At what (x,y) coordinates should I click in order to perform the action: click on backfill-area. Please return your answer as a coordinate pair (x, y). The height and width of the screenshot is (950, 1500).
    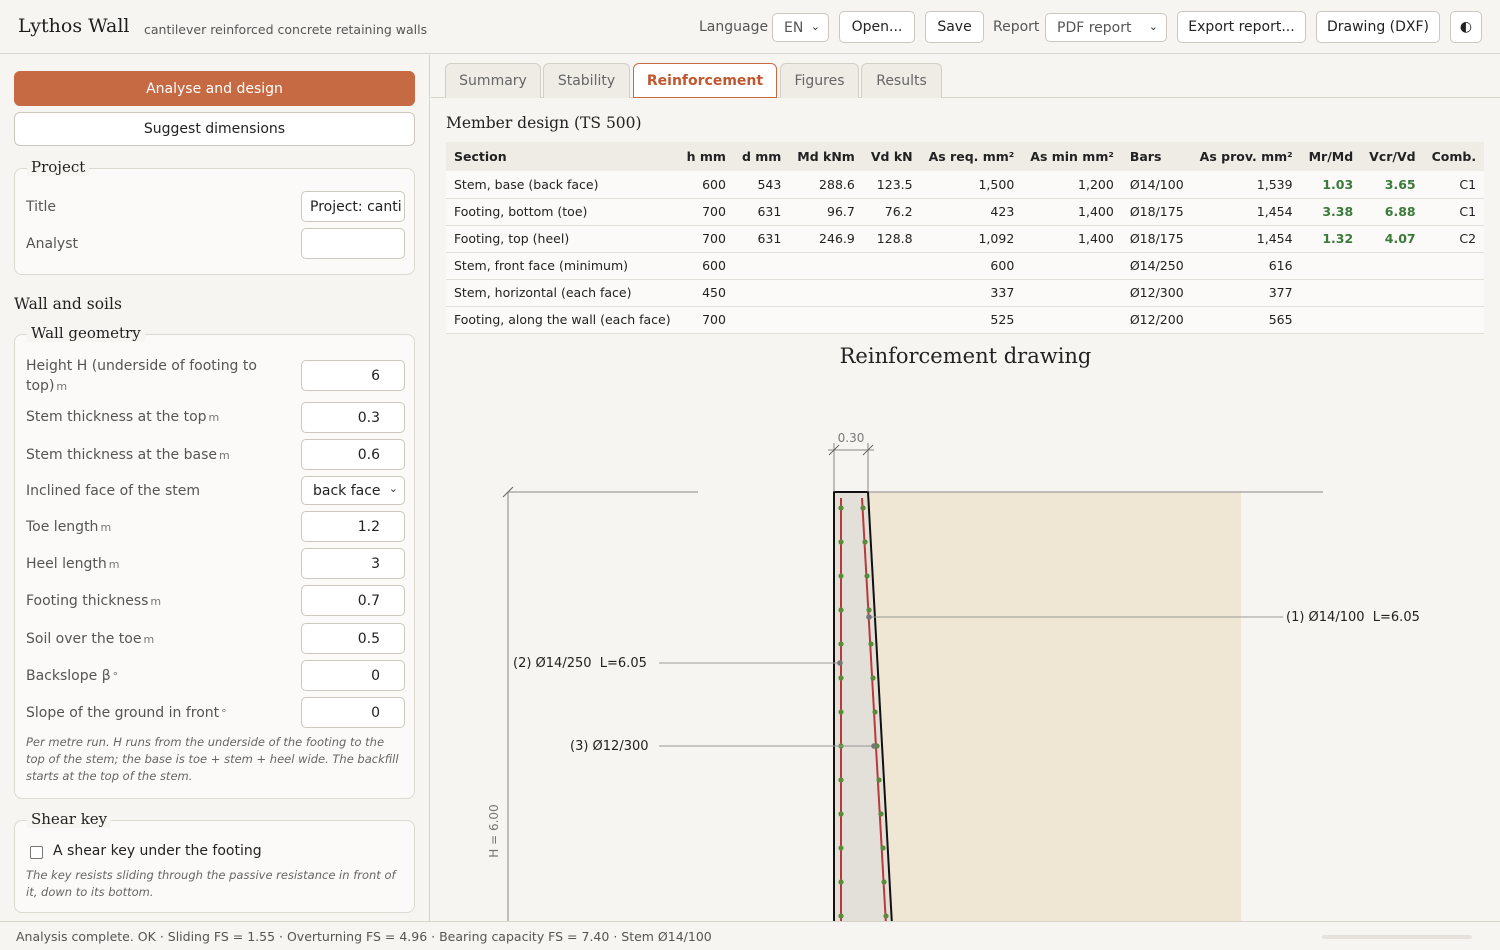
    Looking at the image, I should click on (1054, 706).